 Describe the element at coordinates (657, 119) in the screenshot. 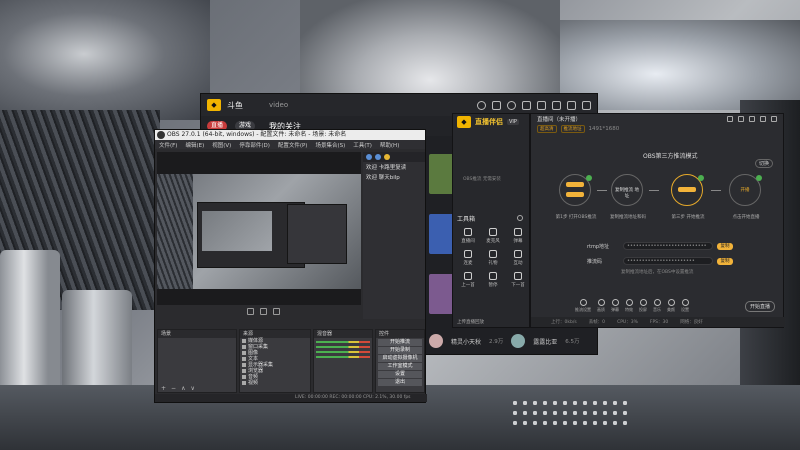

I see `dialog-header: 直播间（未开播）` at that location.